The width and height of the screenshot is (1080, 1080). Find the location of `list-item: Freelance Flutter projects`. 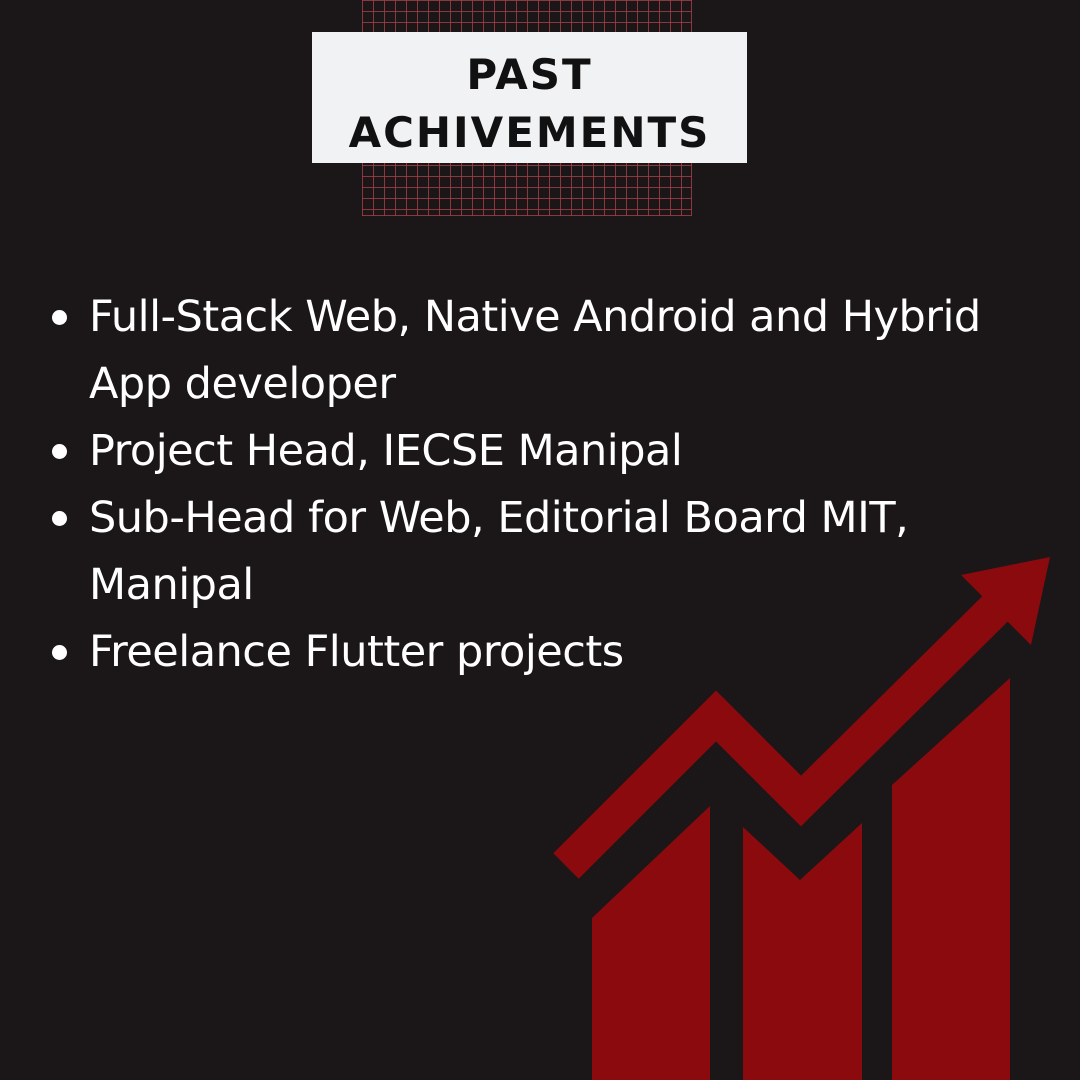

list-item: Freelance Flutter projects is located at coordinates (555, 652).